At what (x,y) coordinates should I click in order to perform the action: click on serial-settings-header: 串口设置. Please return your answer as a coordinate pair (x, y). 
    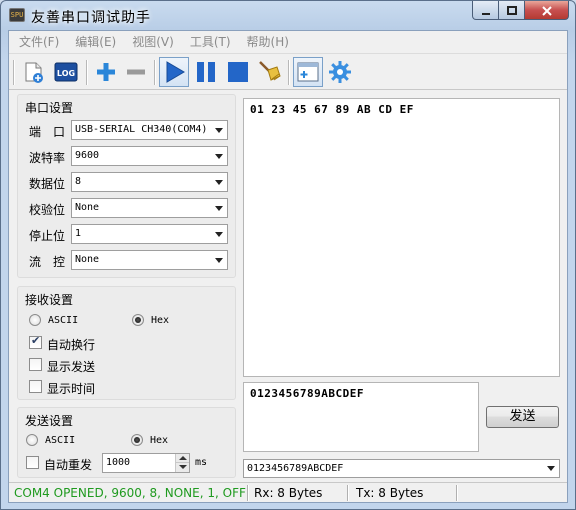
    Looking at the image, I should click on (49, 108).